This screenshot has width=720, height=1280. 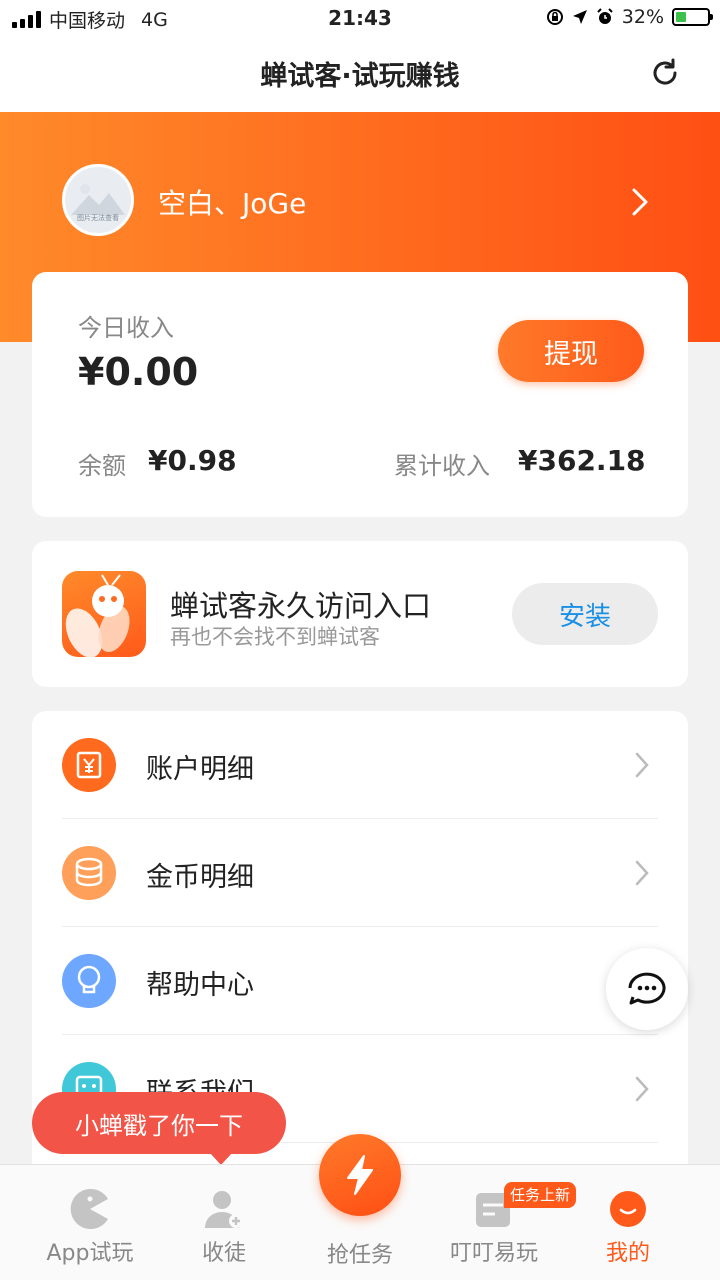 I want to click on tab-mine: 我的, so click(x=628, y=1222).